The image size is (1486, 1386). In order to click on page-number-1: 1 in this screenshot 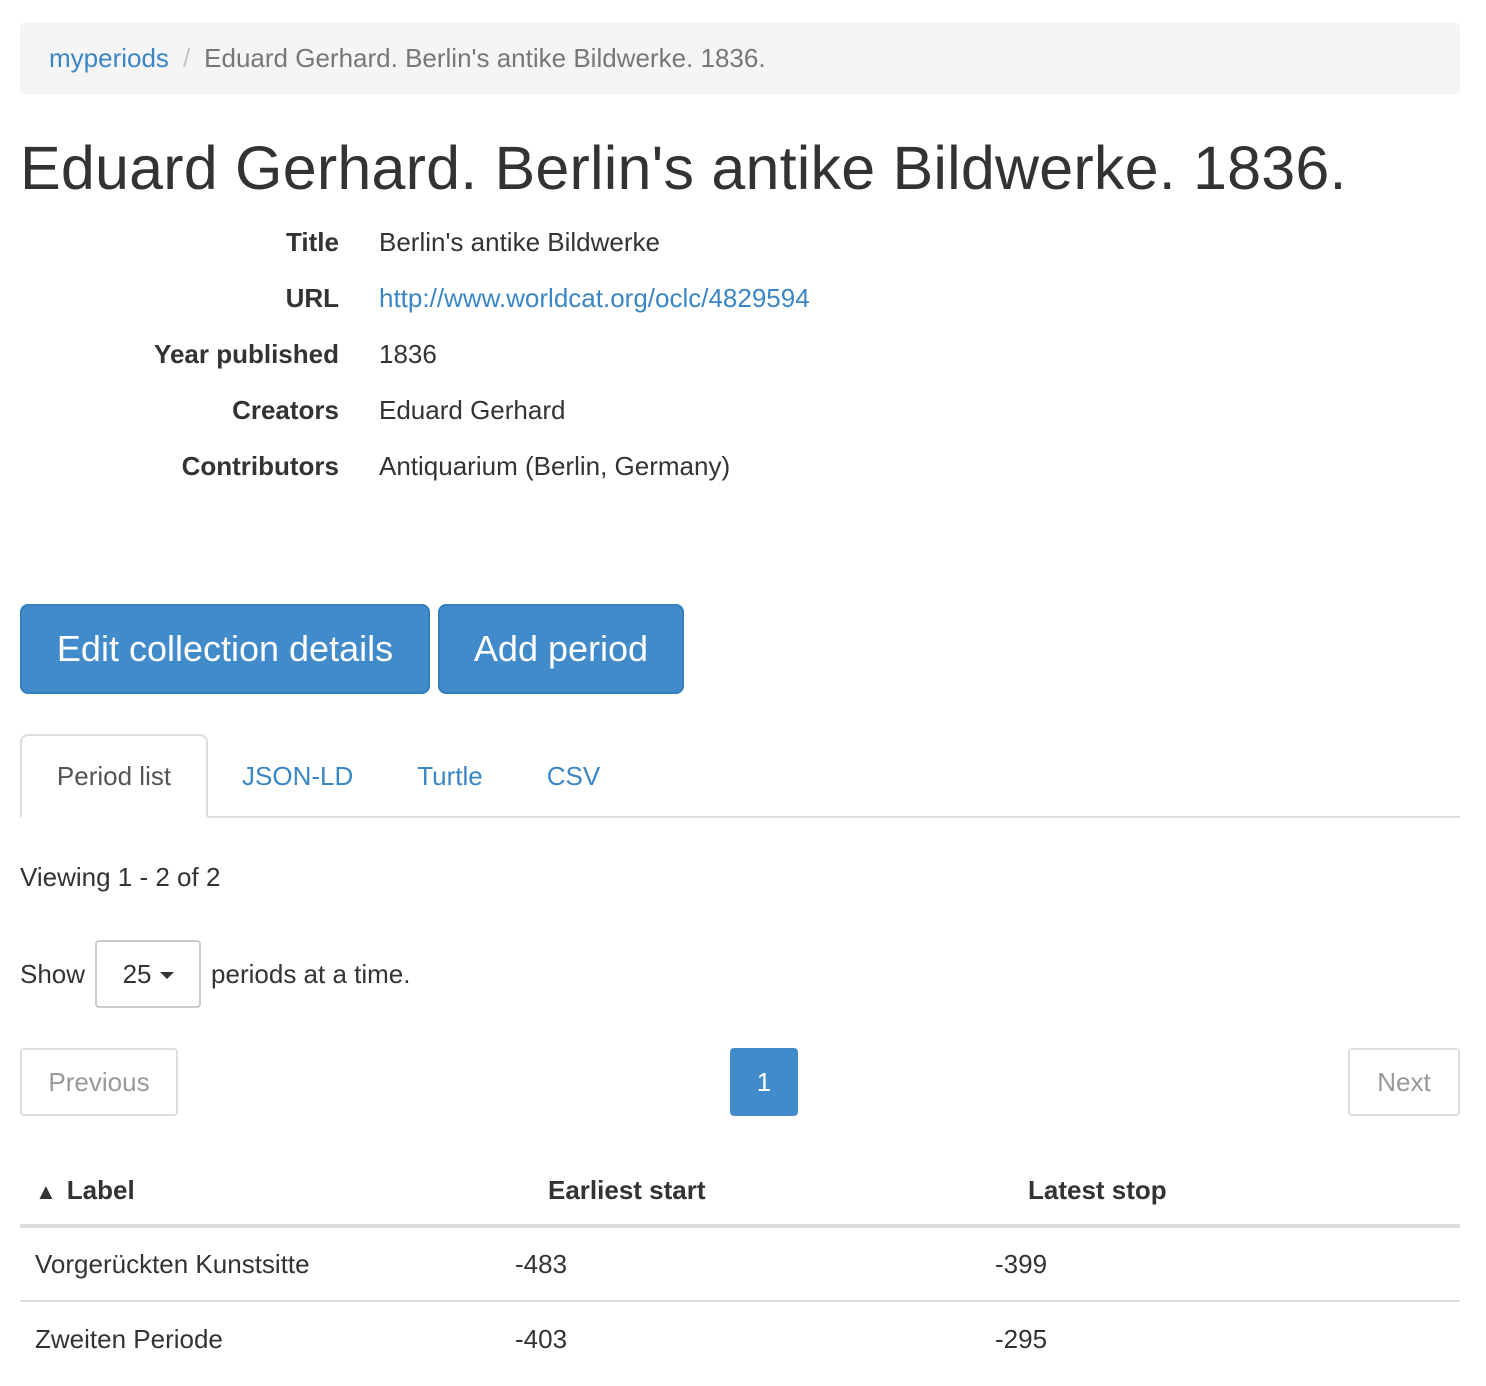, I will do `click(764, 1082)`.